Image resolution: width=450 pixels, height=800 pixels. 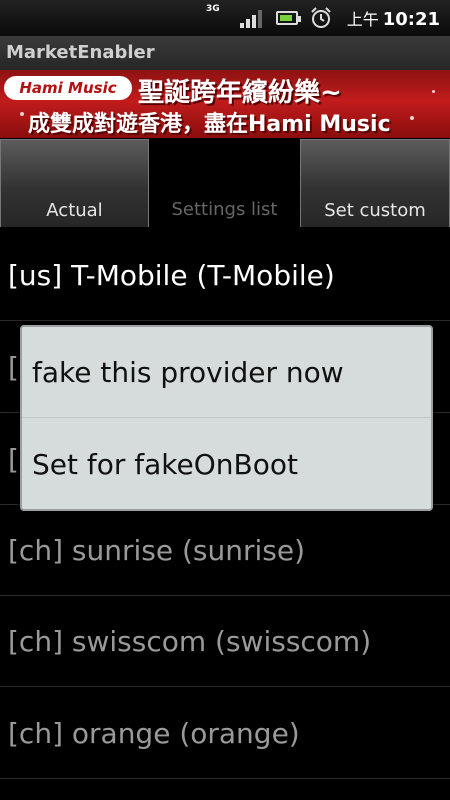 I want to click on list-item: [ch] sunrise (sunrise), so click(x=225, y=550).